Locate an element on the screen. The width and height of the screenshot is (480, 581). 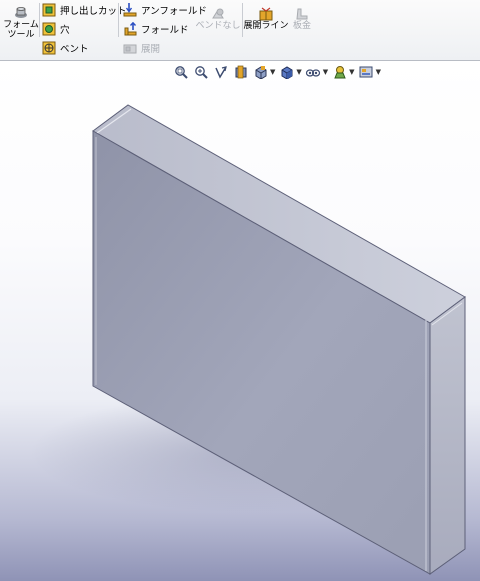
unfold-button: アンフォールド is located at coordinates (165, 10).